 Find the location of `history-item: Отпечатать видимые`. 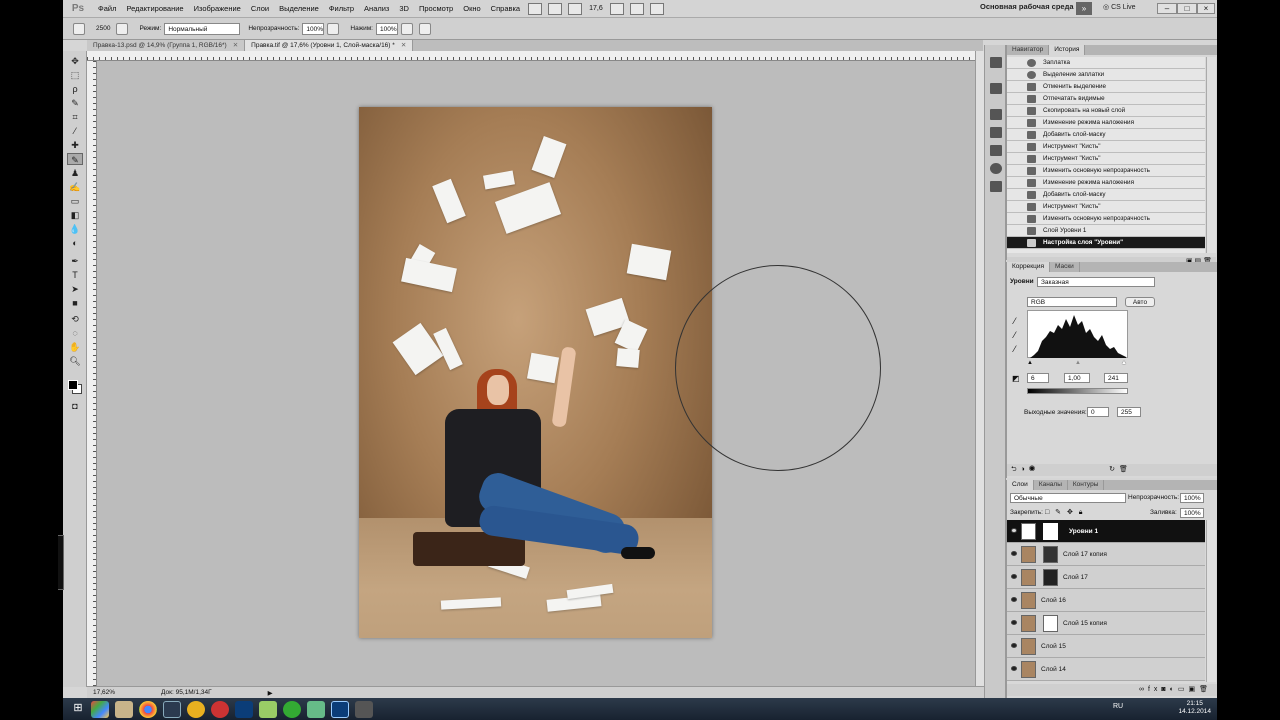

history-item: Отпечатать видимые is located at coordinates (1106, 99).